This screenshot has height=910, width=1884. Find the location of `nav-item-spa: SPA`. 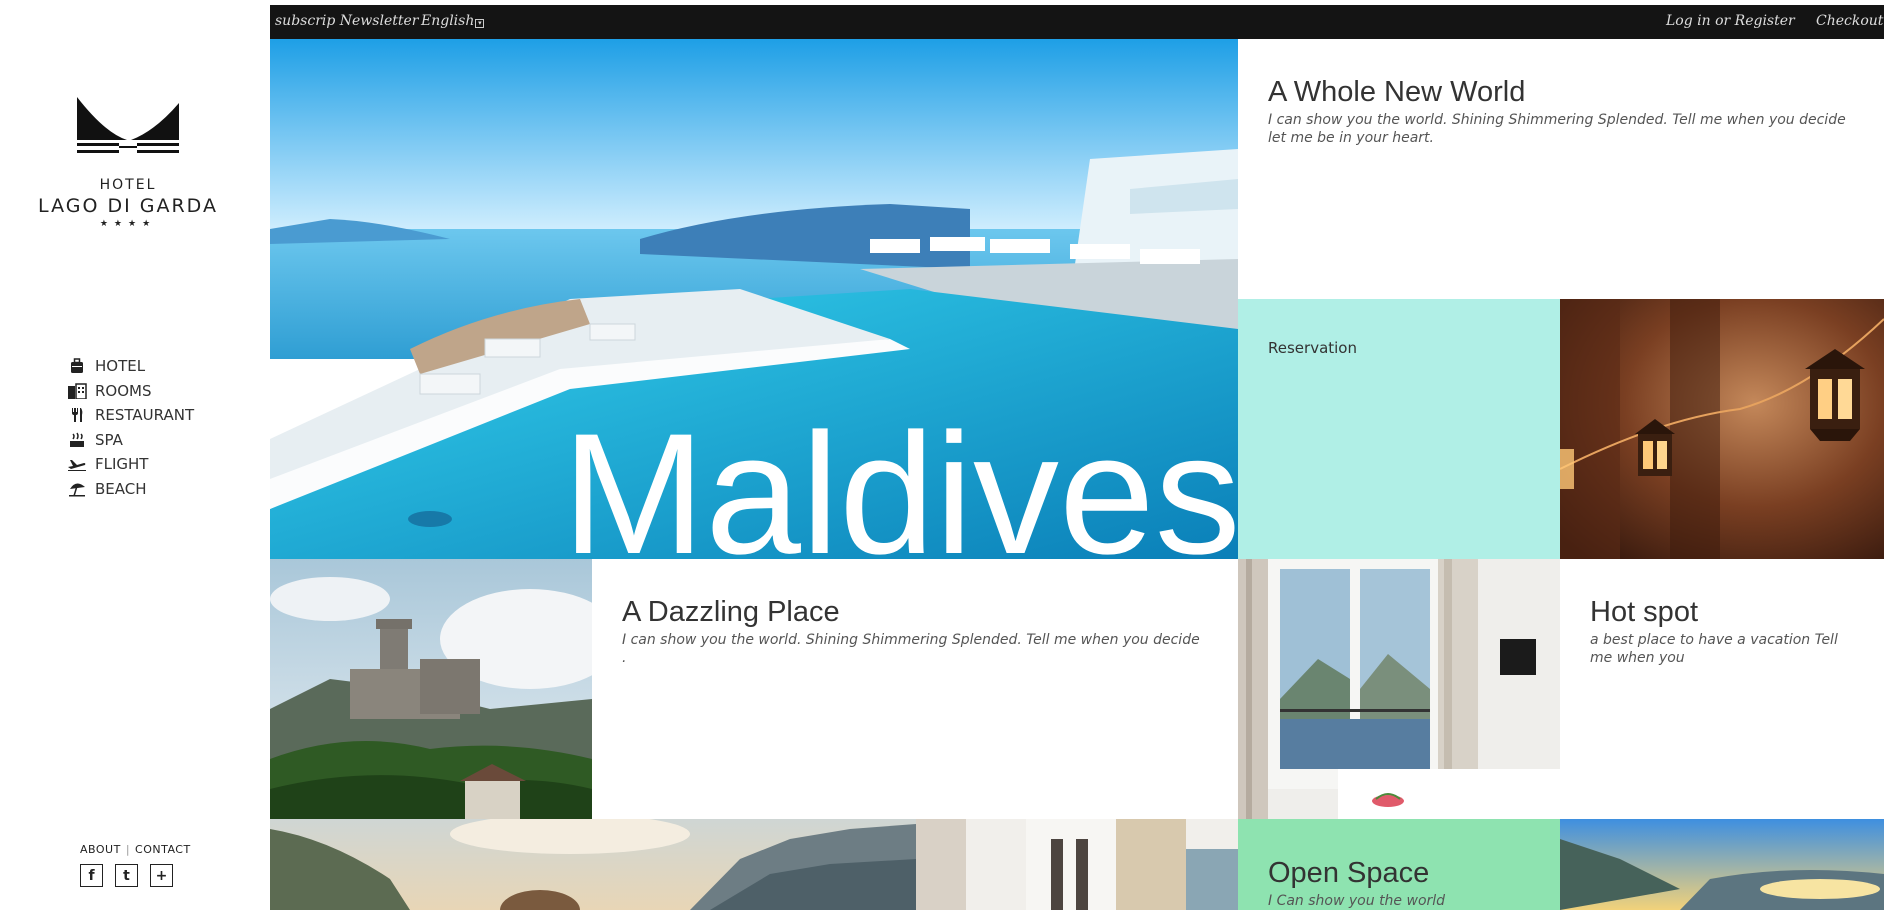

nav-item-spa: SPA is located at coordinates (130, 440).